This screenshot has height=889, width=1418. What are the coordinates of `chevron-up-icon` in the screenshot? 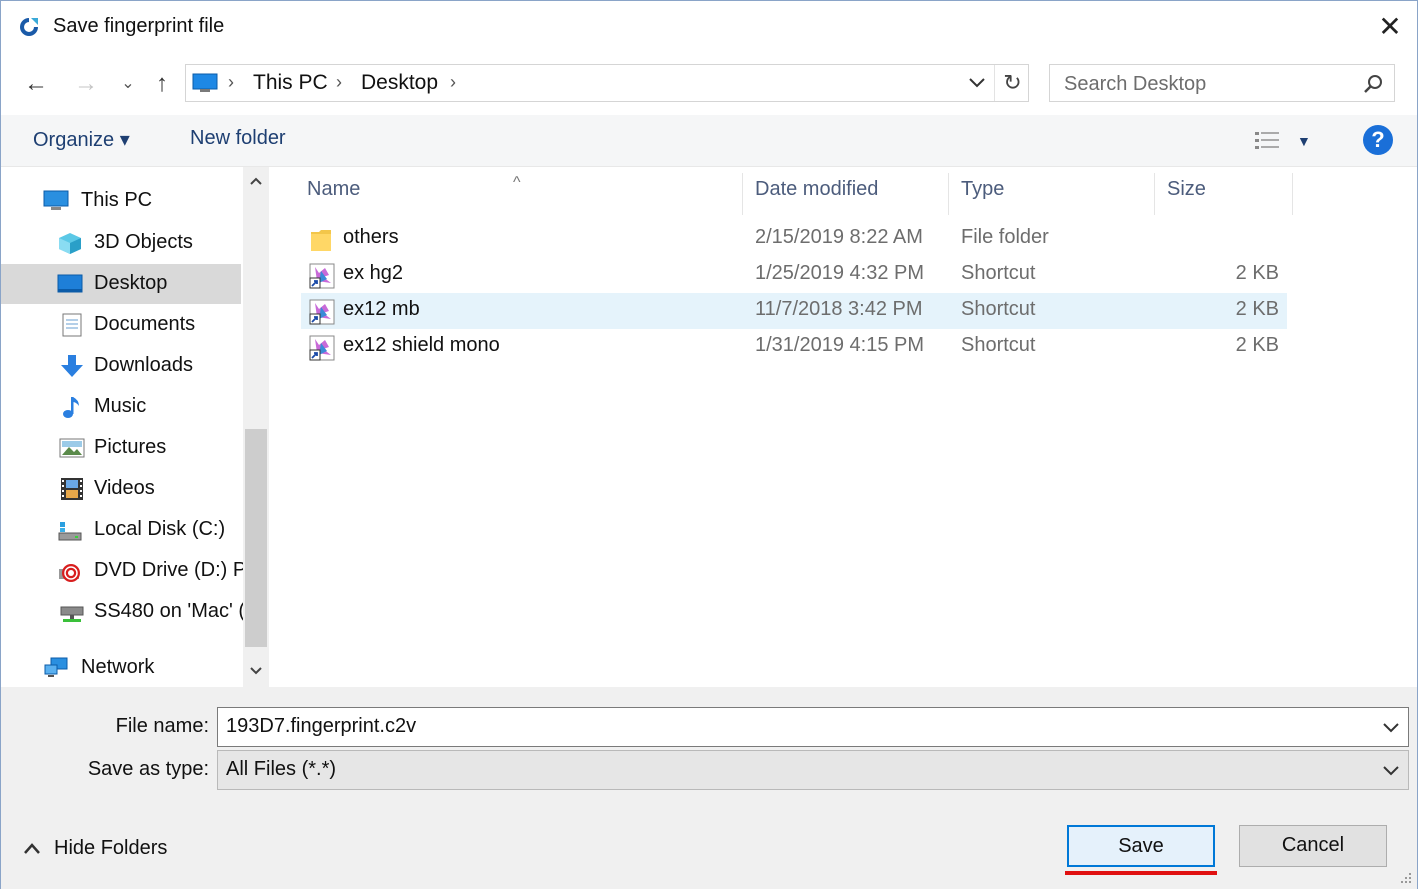 It's located at (32, 848).